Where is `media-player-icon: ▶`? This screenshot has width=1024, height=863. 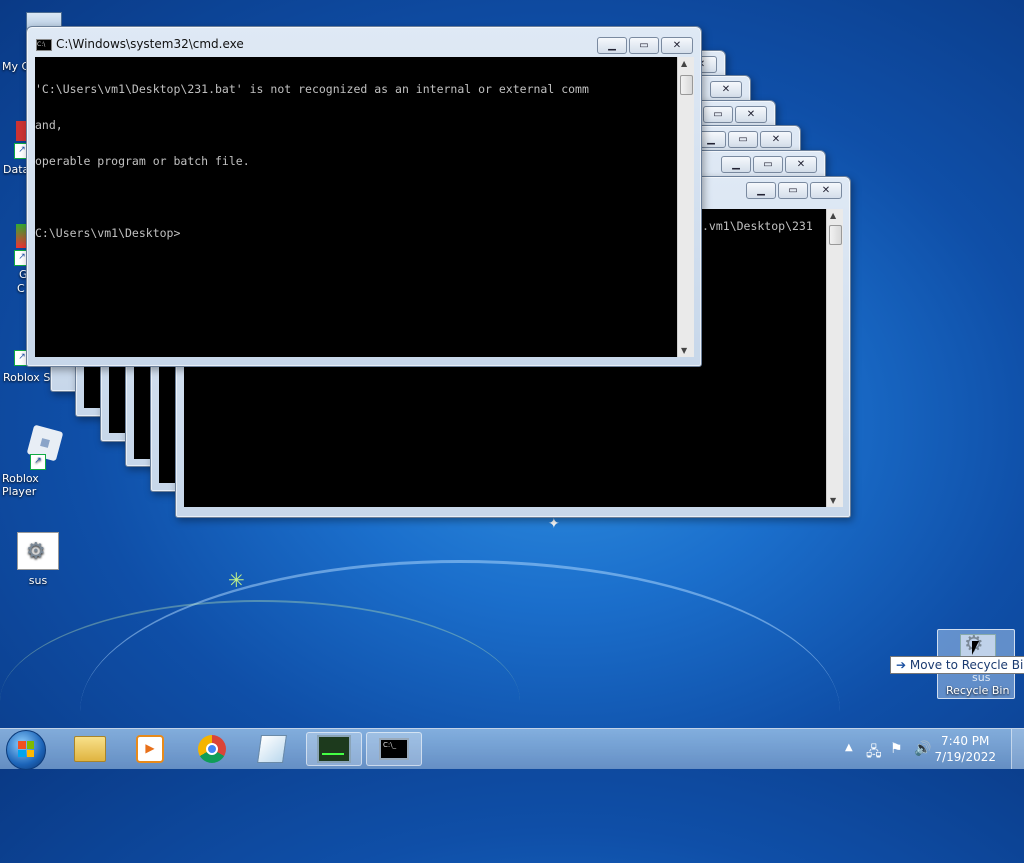
media-player-icon: ▶ is located at coordinates (150, 749).